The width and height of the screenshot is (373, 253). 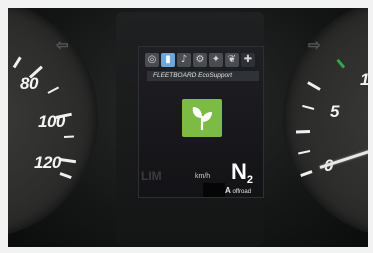 I want to click on eco-leaf-icon: ❦, so click(x=232, y=60).